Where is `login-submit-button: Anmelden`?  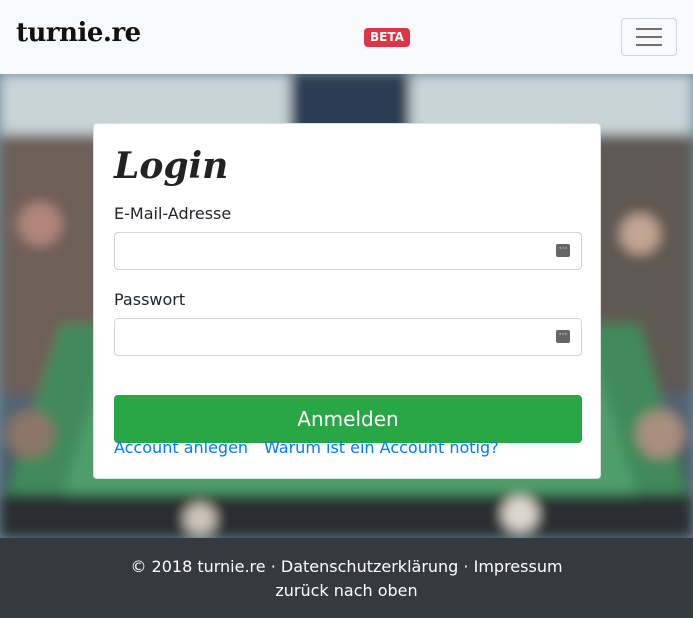 login-submit-button: Anmelden is located at coordinates (348, 419).